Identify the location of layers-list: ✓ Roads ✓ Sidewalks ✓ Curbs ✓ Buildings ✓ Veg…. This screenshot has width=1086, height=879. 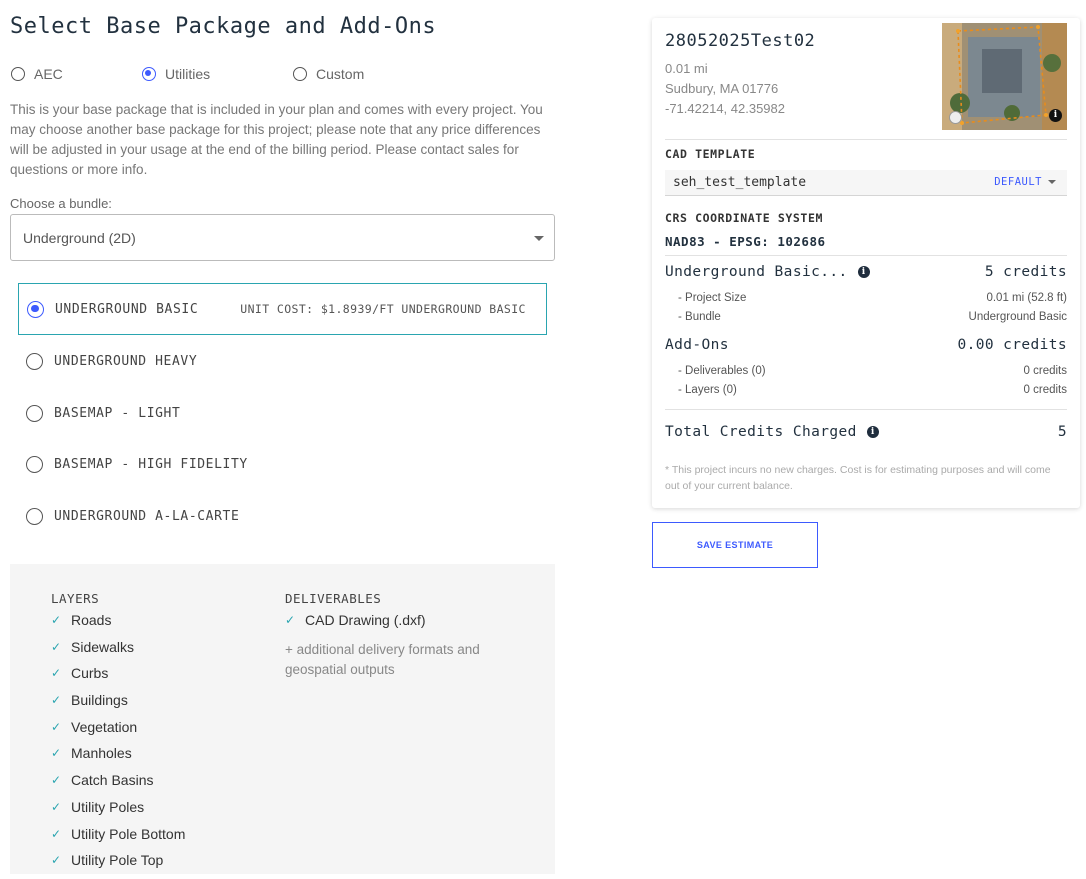
(118, 745).